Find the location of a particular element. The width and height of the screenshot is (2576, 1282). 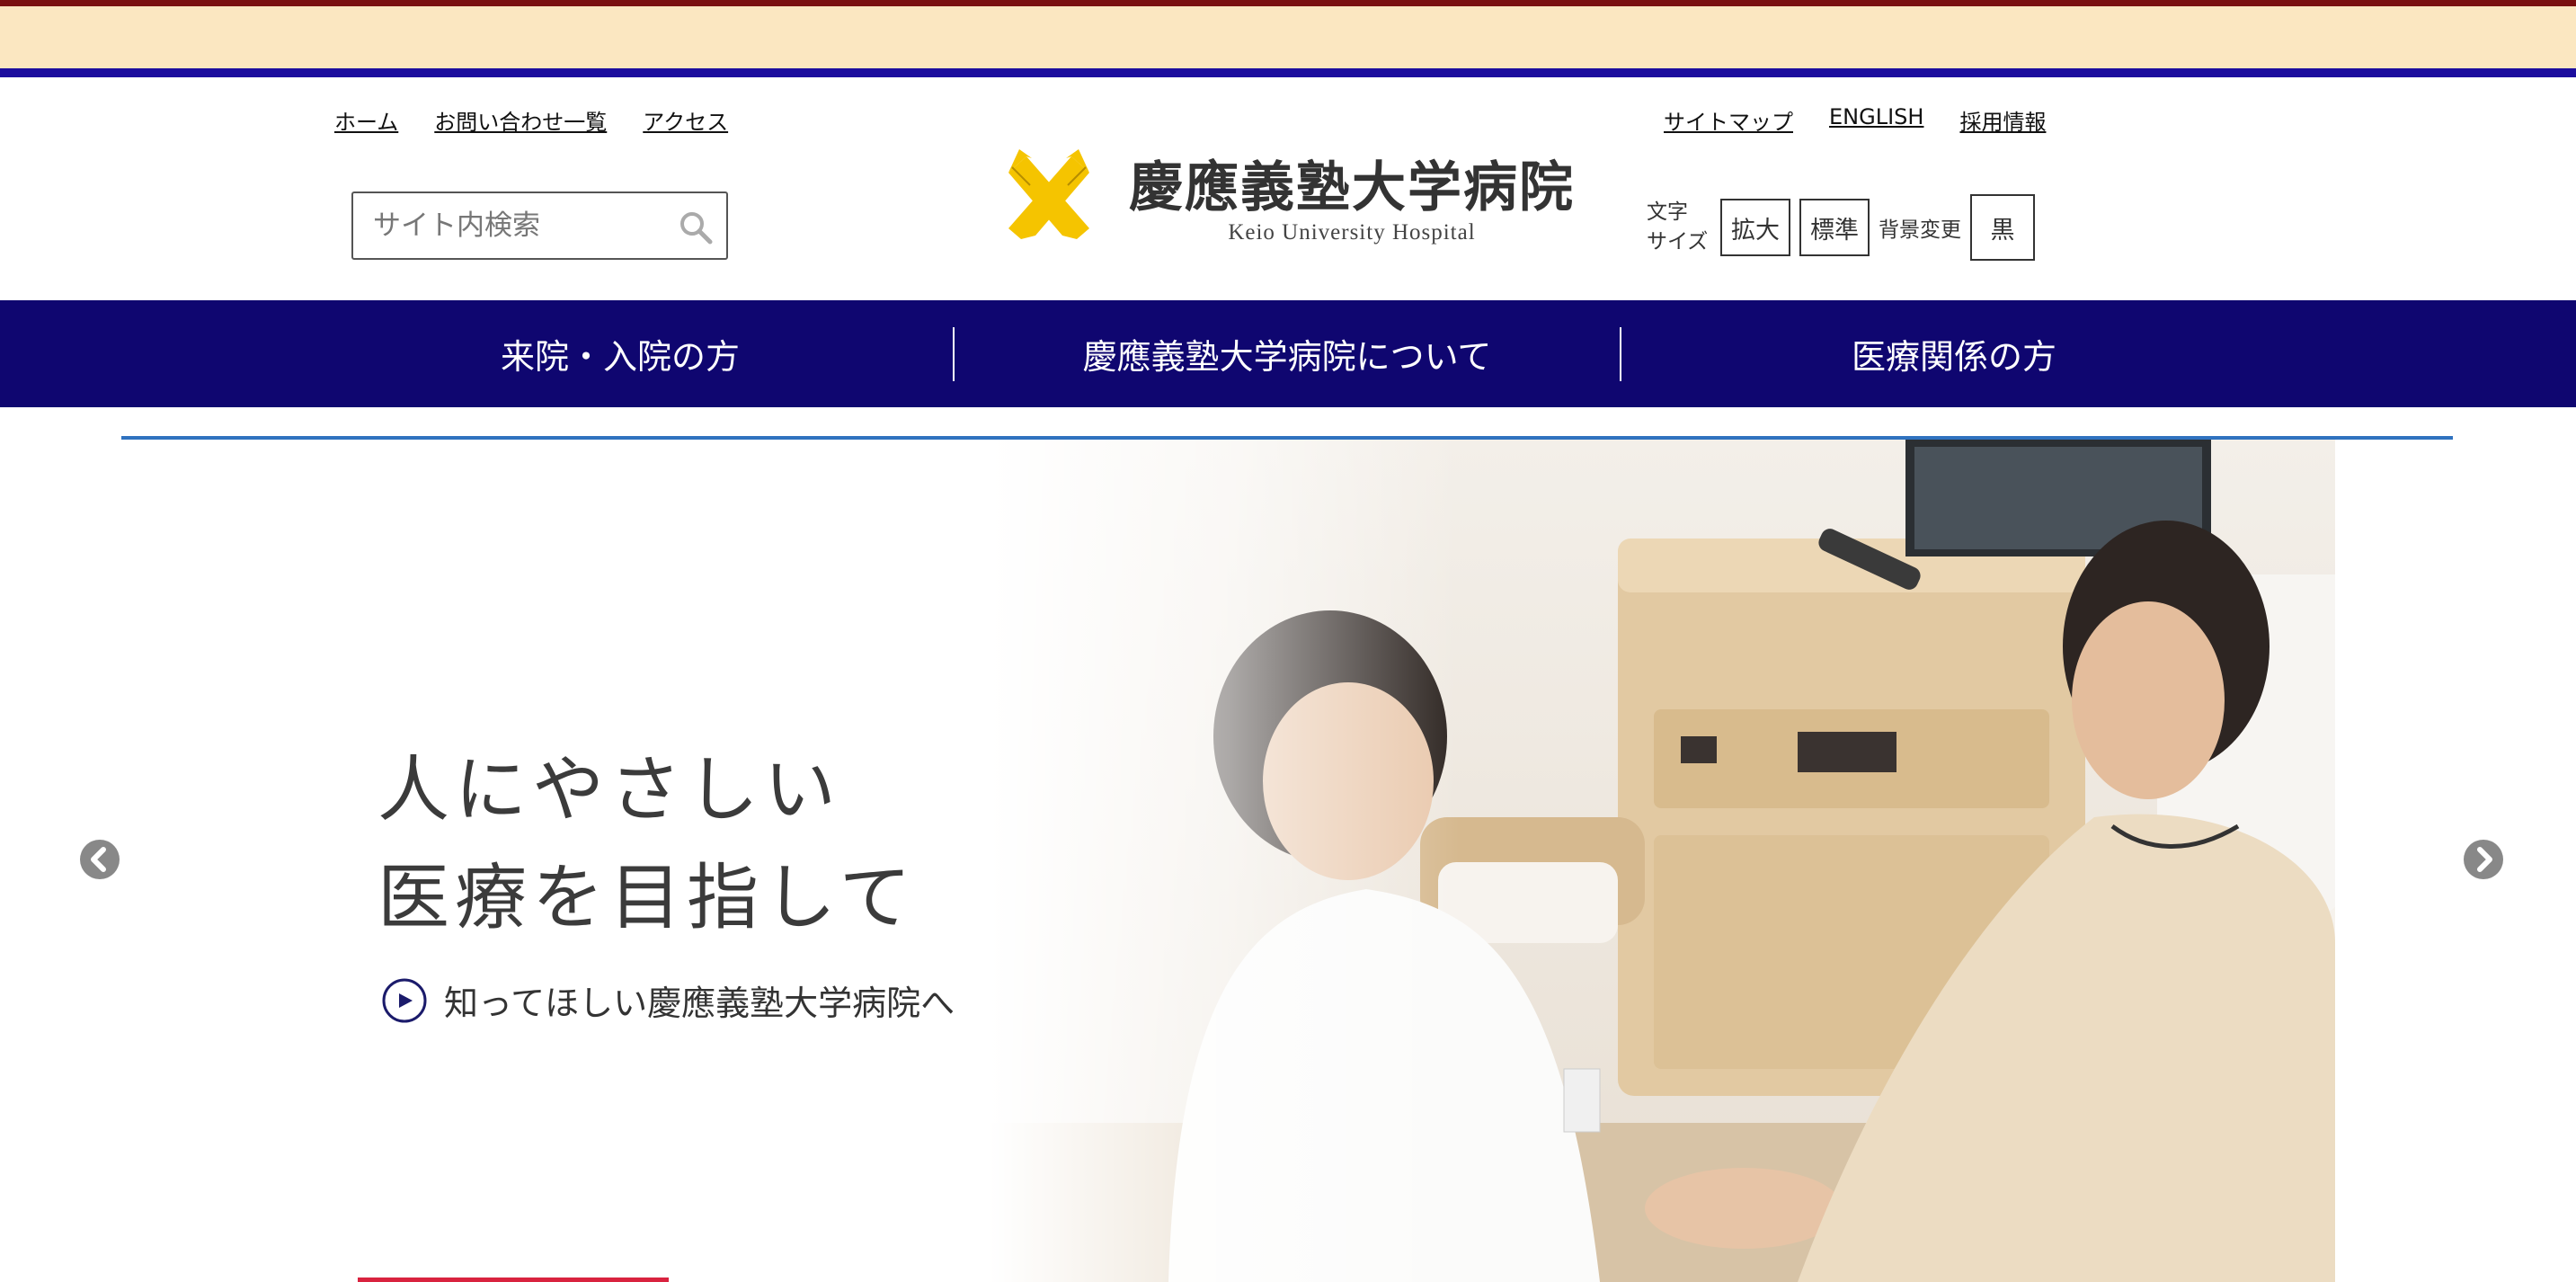

nav-about: 慶應義塾大学病院について is located at coordinates (1287, 353).